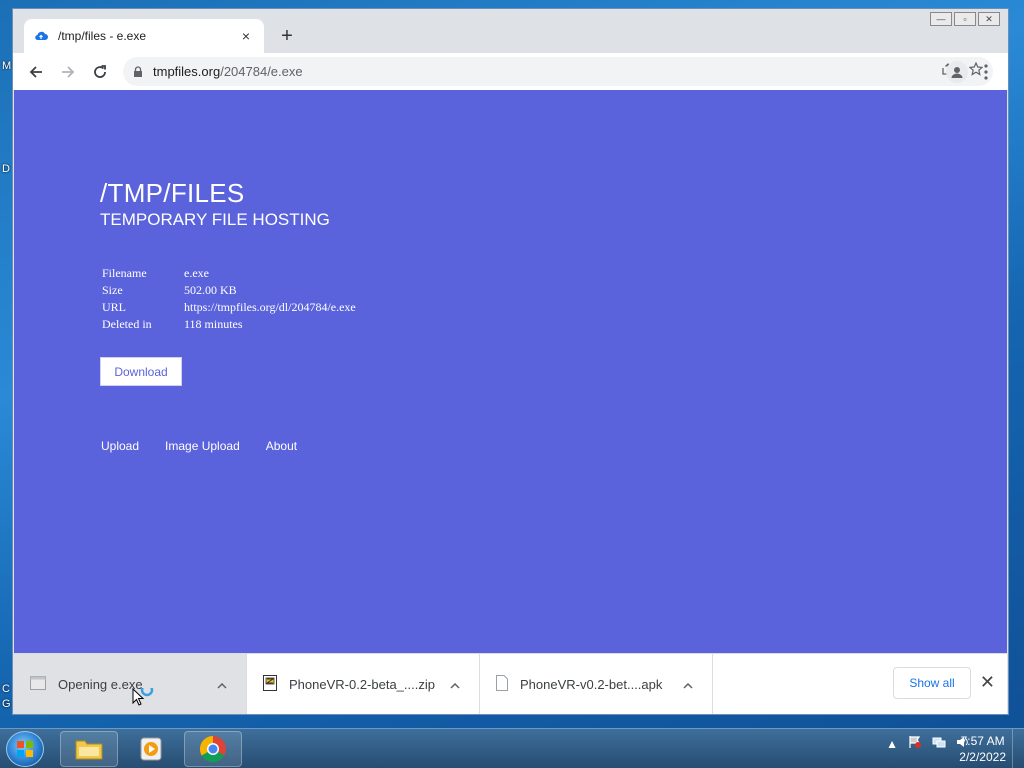 This screenshot has width=1024, height=768. I want to click on folder-icon, so click(89, 750).